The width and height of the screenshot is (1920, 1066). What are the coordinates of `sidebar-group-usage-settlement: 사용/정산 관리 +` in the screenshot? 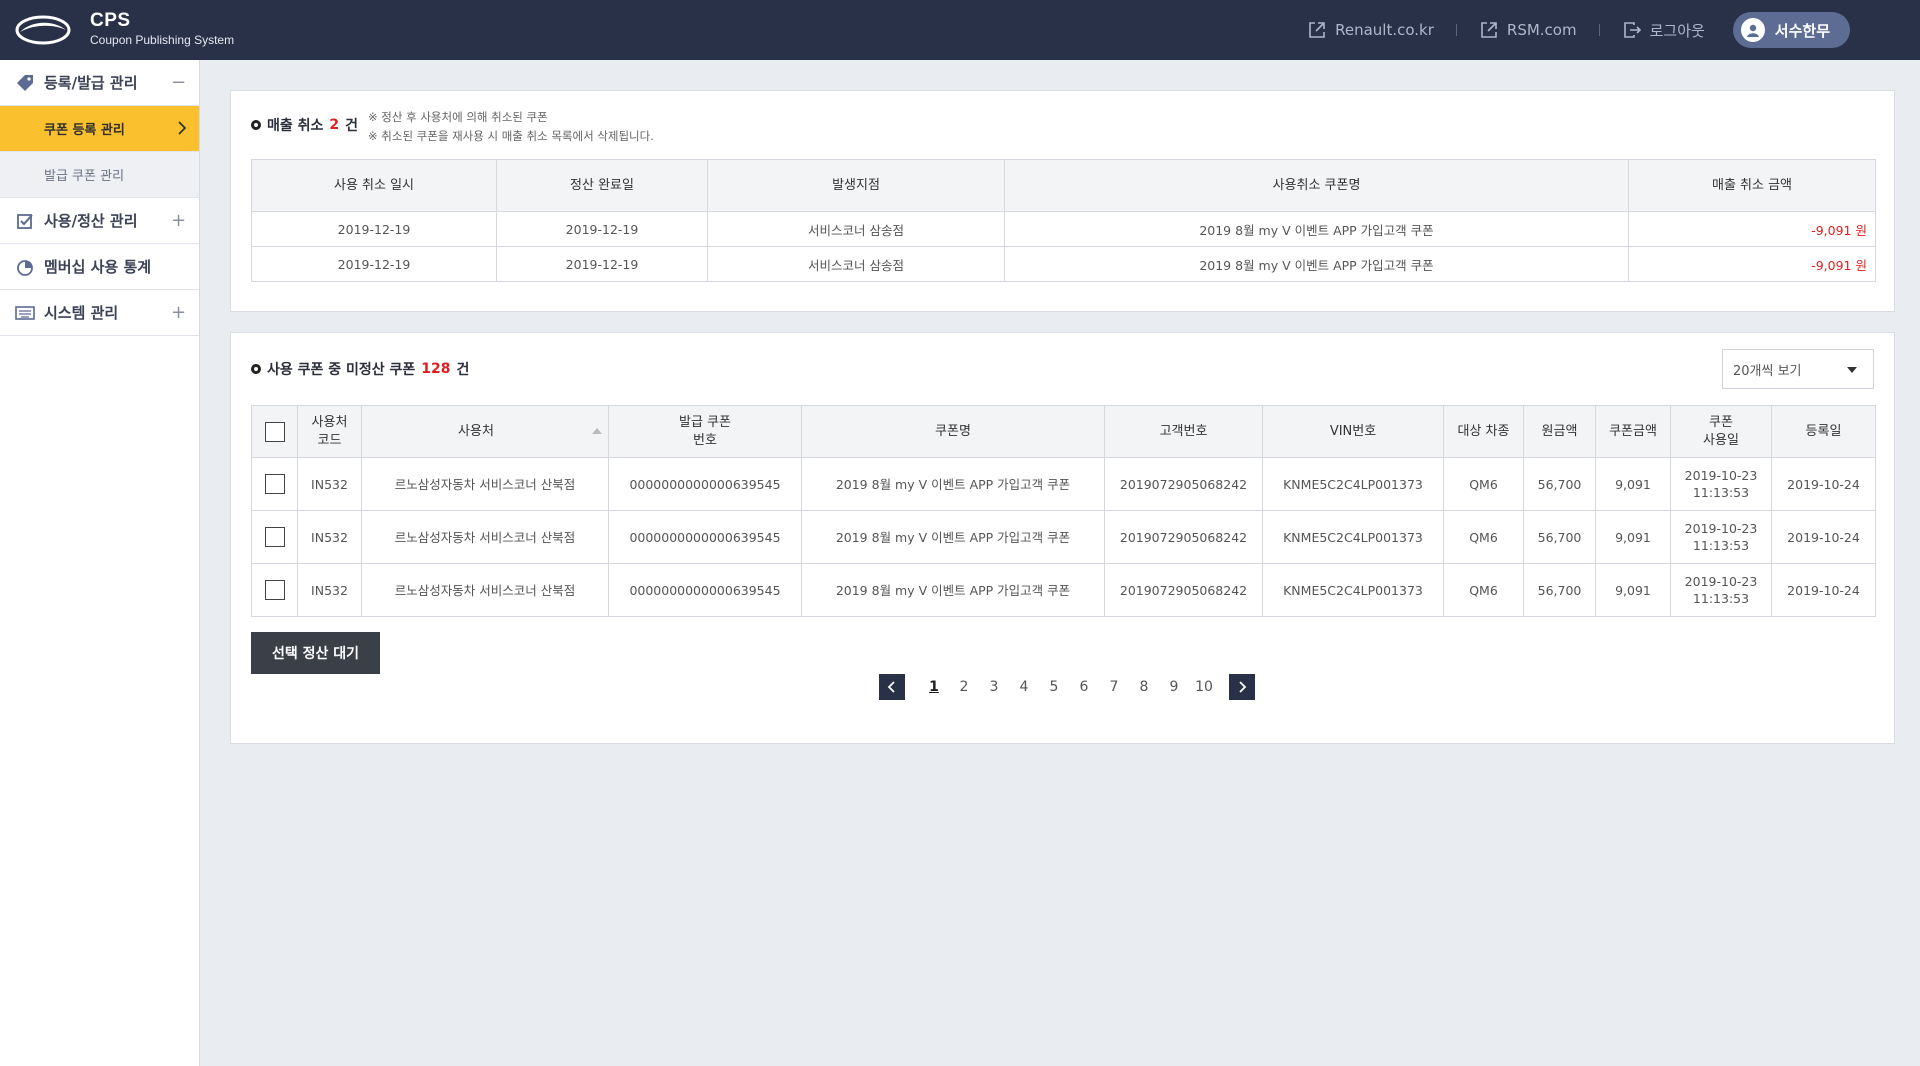 It's located at (99, 221).